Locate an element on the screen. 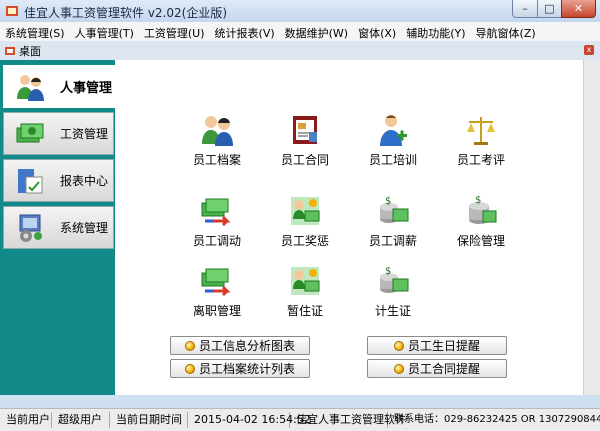 This screenshot has height=431, width=600. sidebar-item-personnel: 人事管理 is located at coordinates (59, 86).